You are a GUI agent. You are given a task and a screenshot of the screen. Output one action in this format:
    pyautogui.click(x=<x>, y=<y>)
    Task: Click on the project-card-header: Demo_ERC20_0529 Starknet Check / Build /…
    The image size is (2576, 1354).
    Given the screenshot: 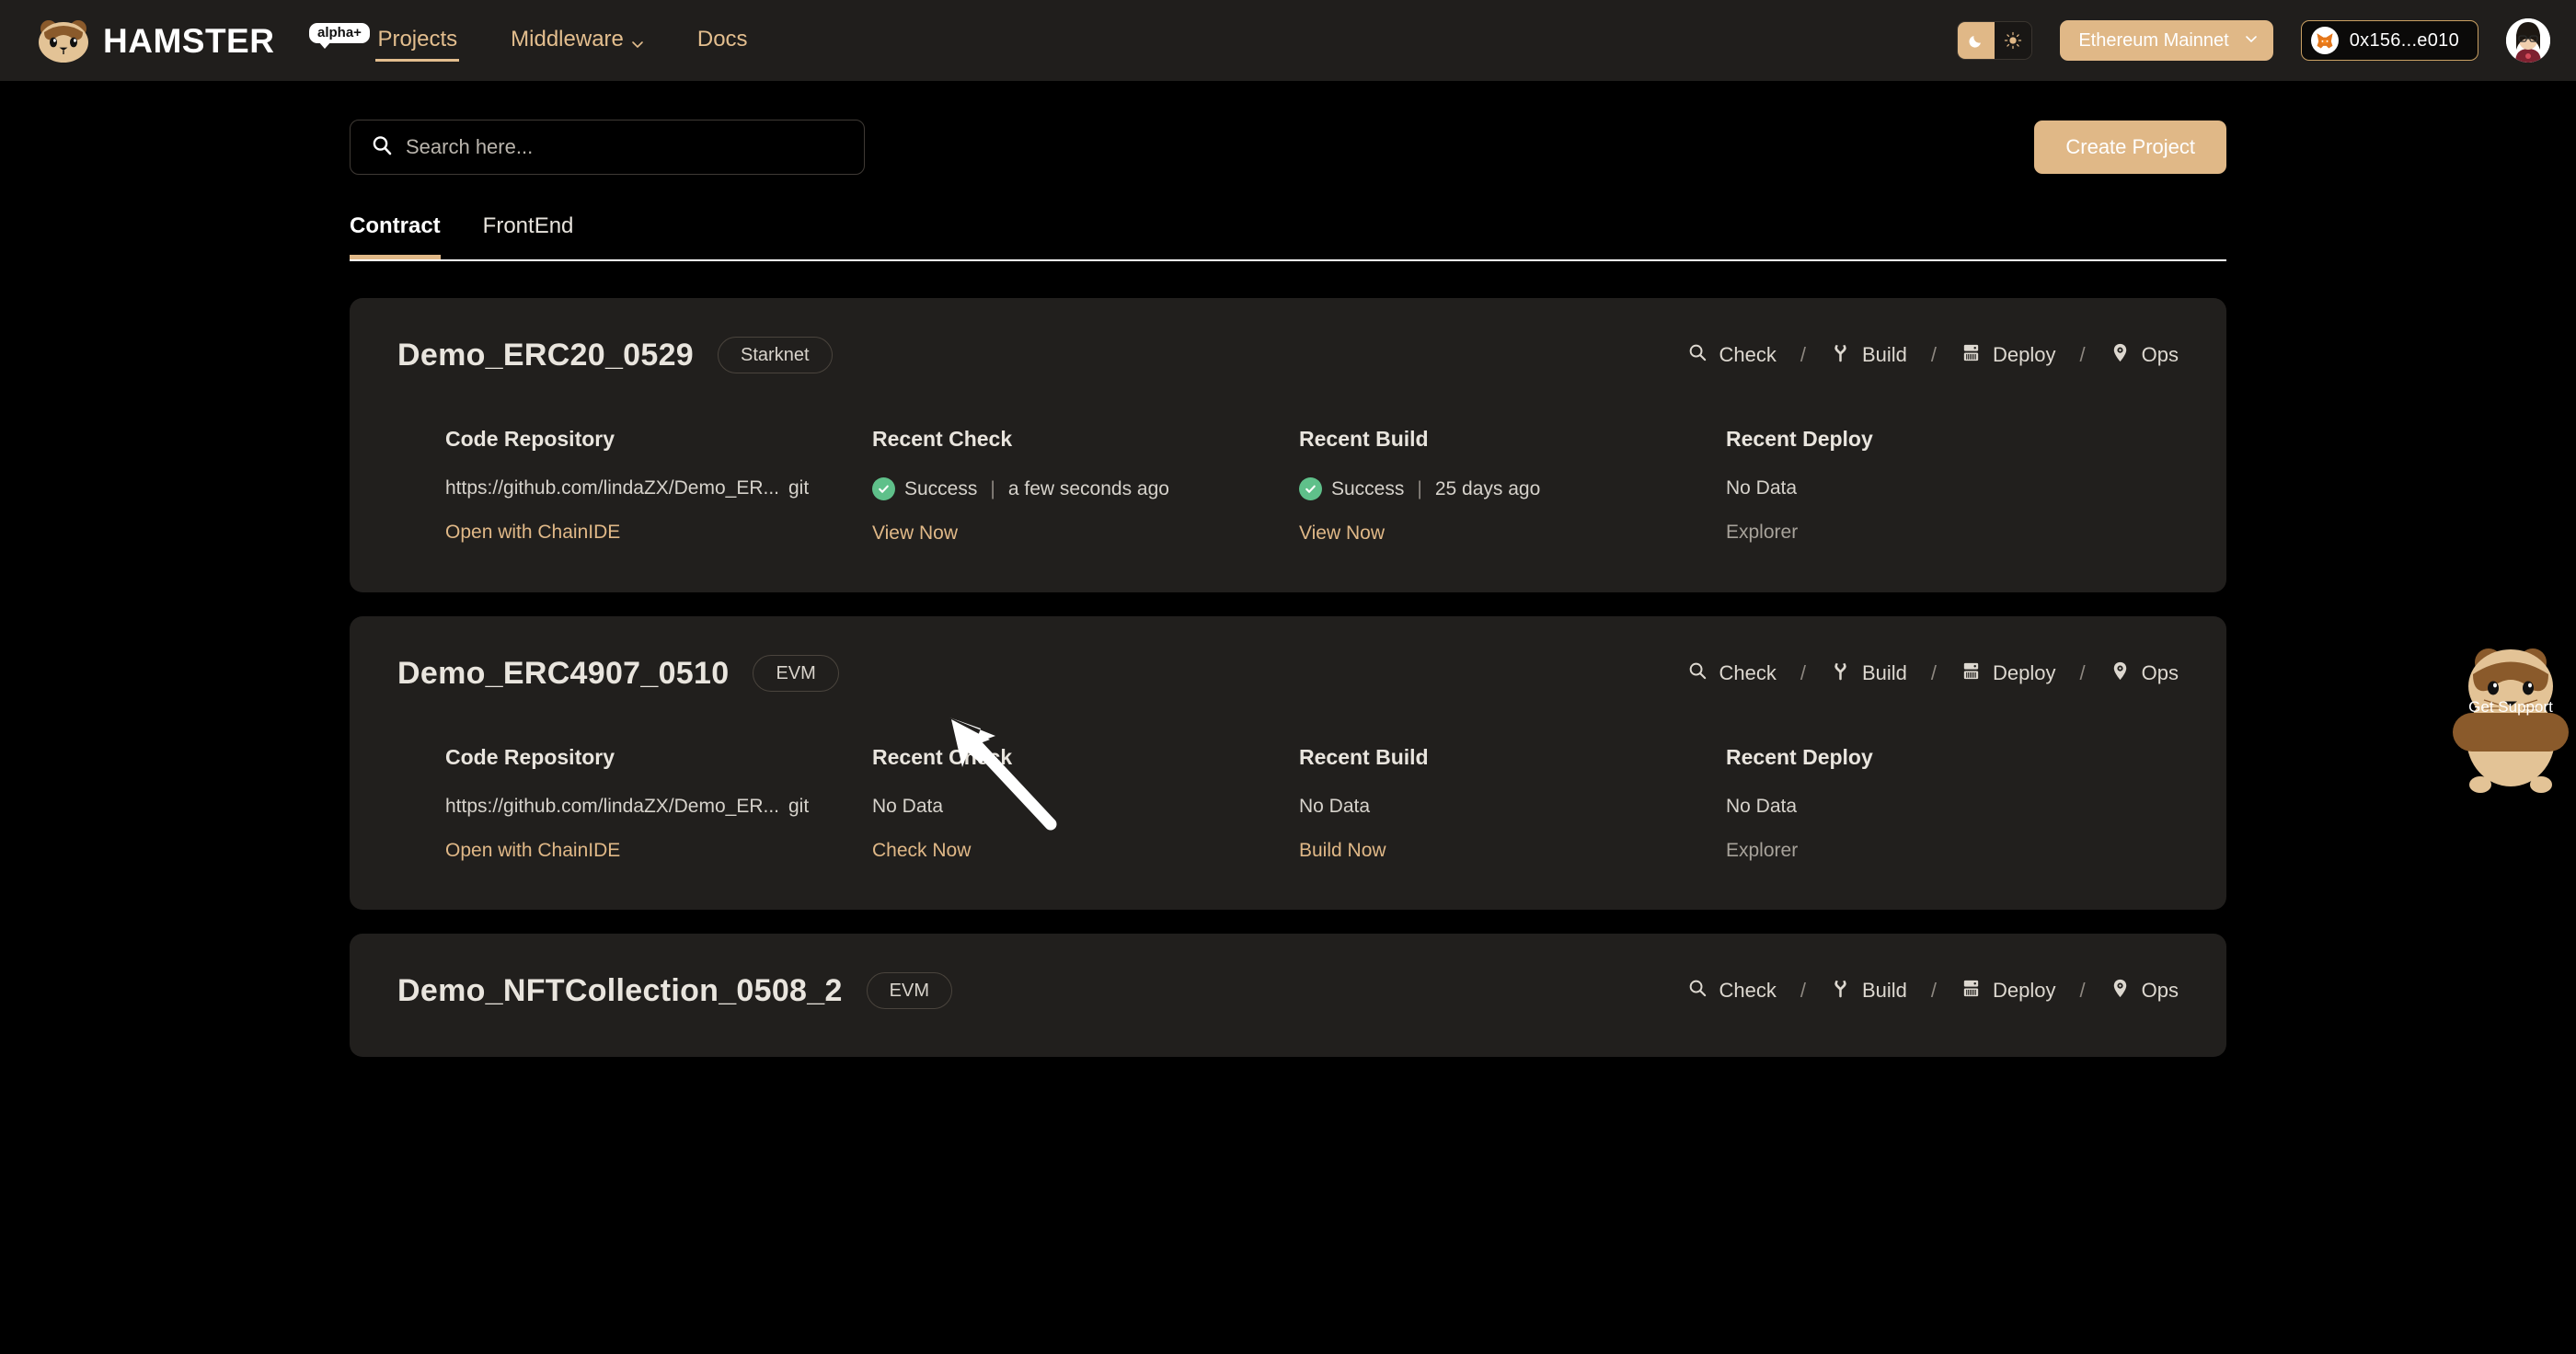 What is the action you would take?
    pyautogui.click(x=1288, y=355)
    